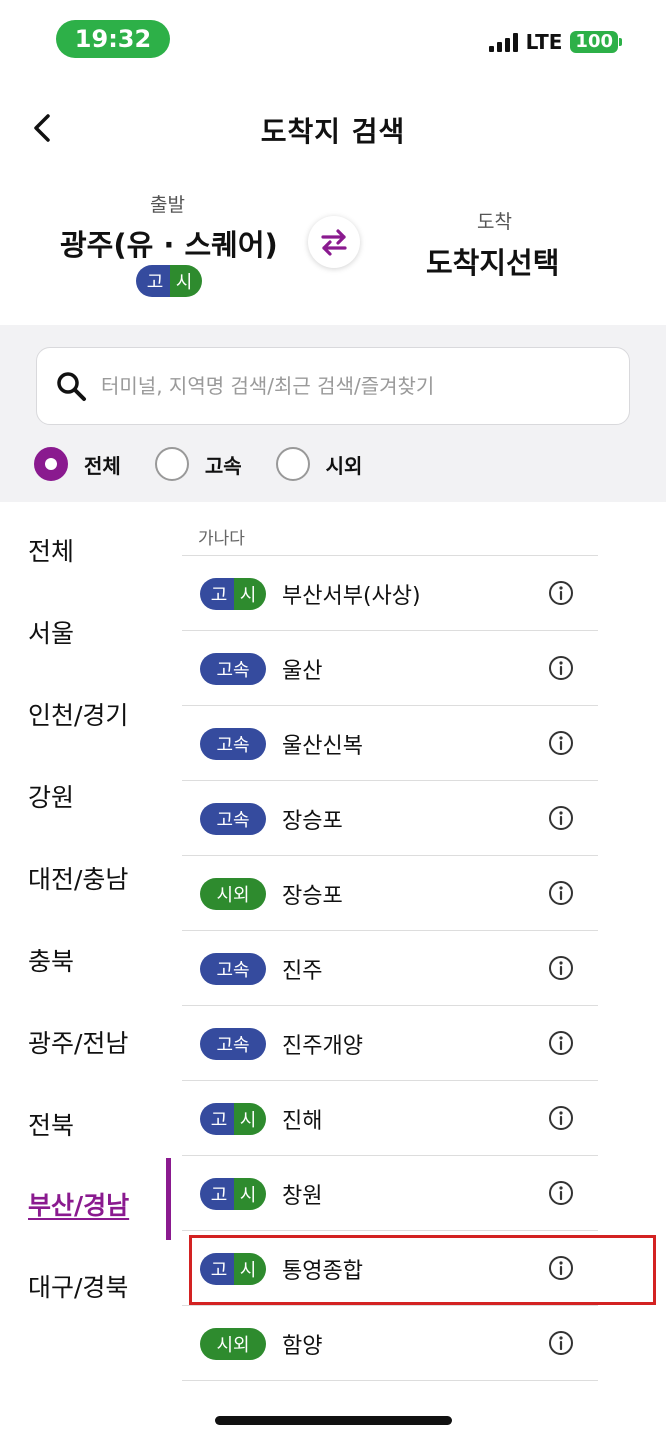 This screenshot has width=666, height=1440. I want to click on region-item: 충북, so click(51, 960).